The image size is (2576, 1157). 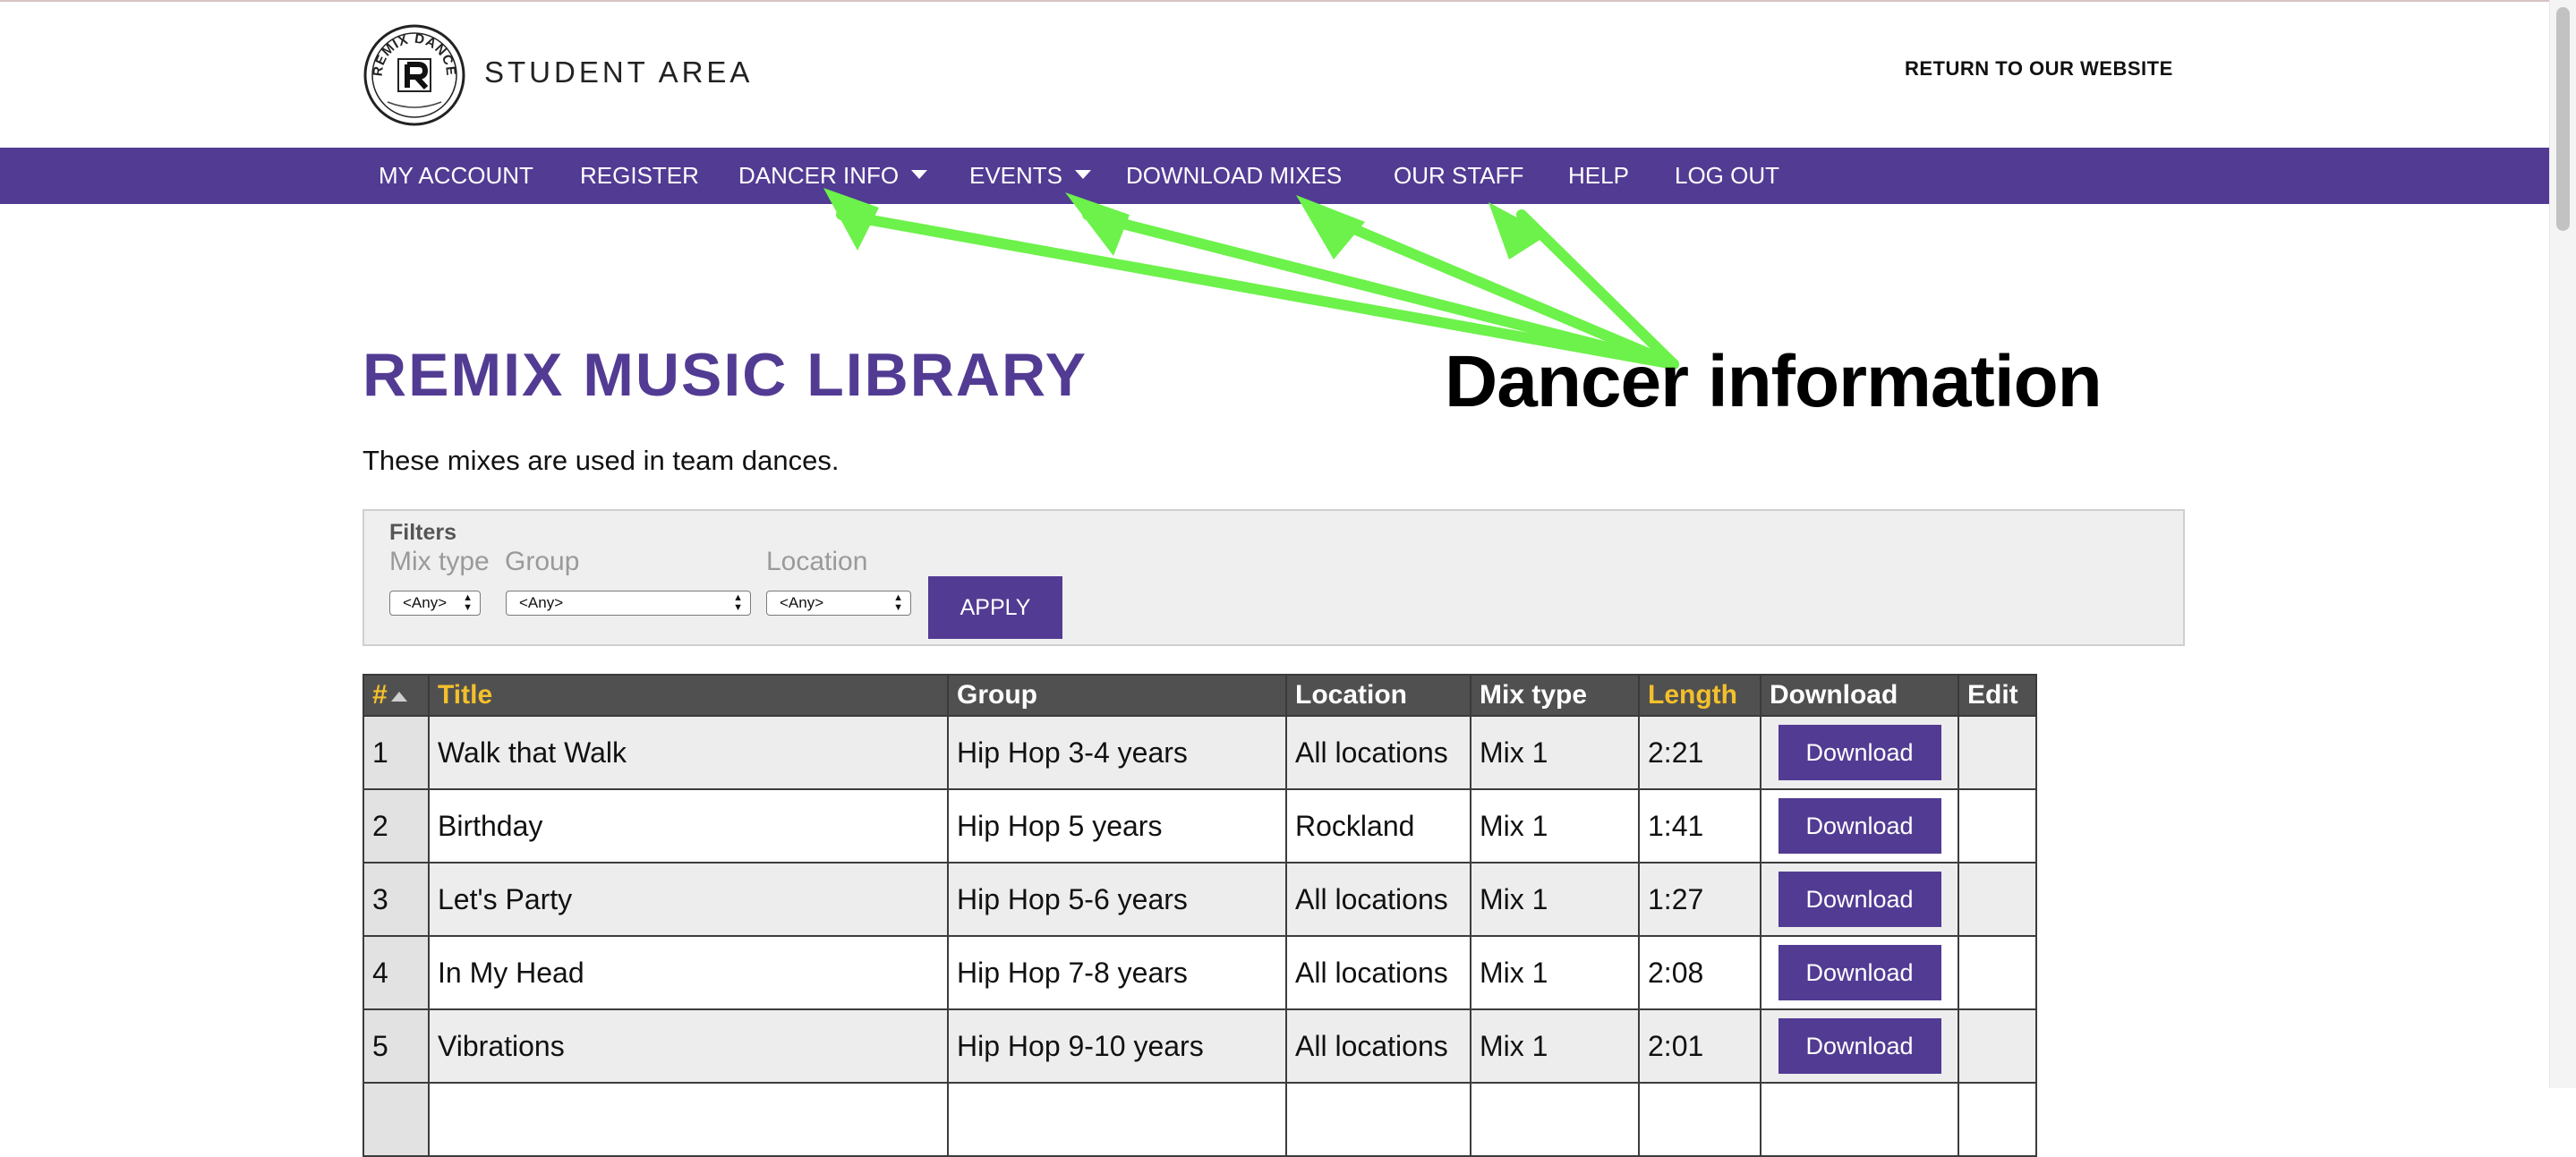 I want to click on column-header-number: #, so click(x=396, y=695).